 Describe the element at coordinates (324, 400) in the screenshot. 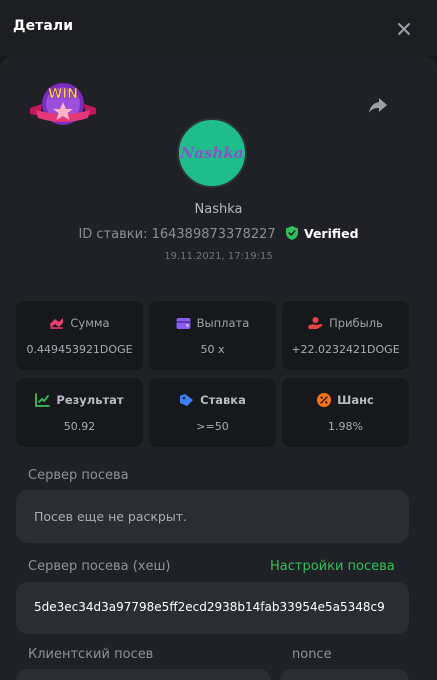

I see `percent-icon` at that location.